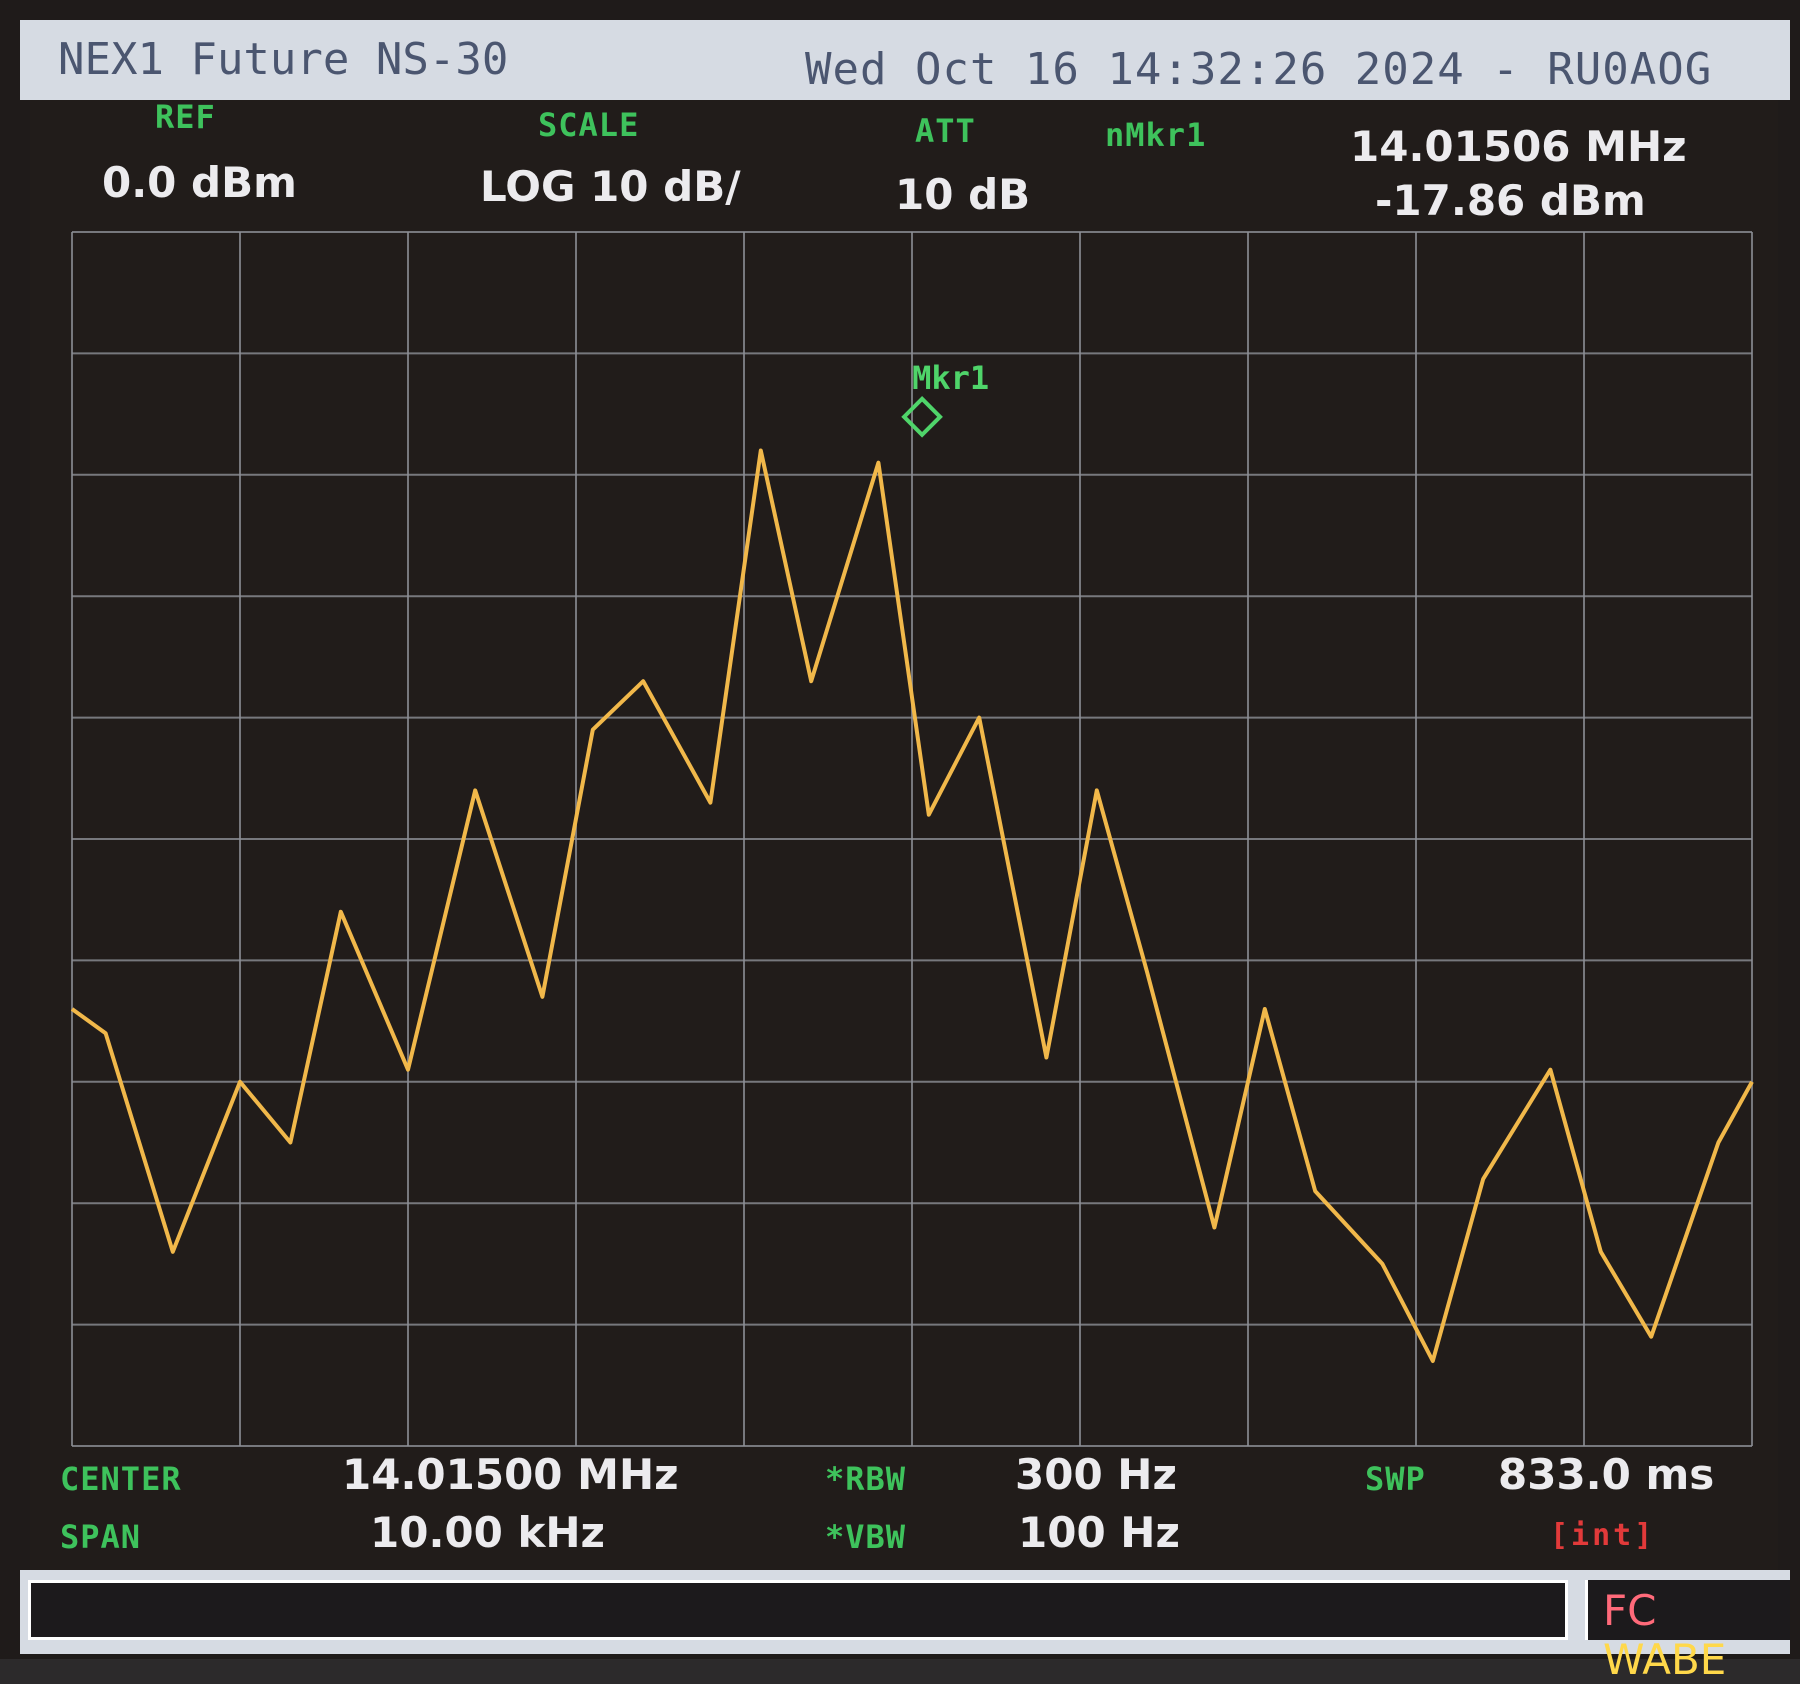 This screenshot has height=1684, width=1800. I want to click on mode-box: FC WABE, so click(1687, 1632).